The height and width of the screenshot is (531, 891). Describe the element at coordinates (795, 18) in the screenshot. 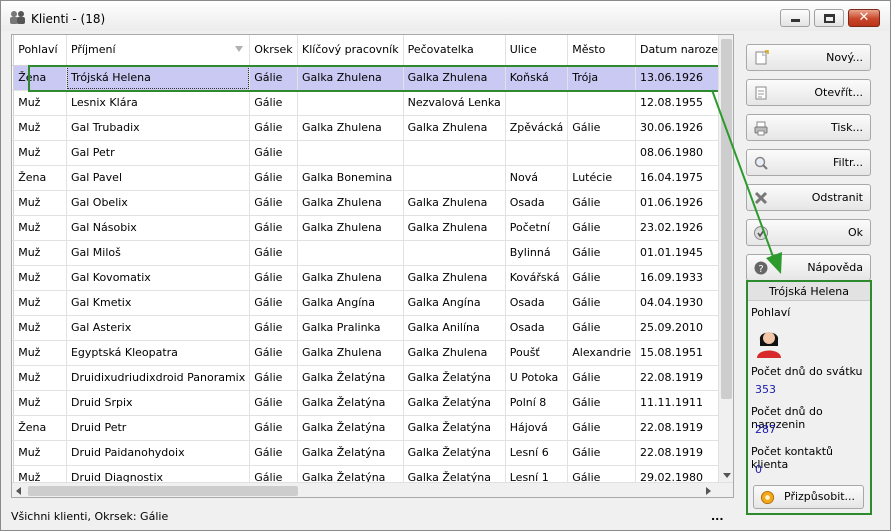

I see `minimize-button` at that location.